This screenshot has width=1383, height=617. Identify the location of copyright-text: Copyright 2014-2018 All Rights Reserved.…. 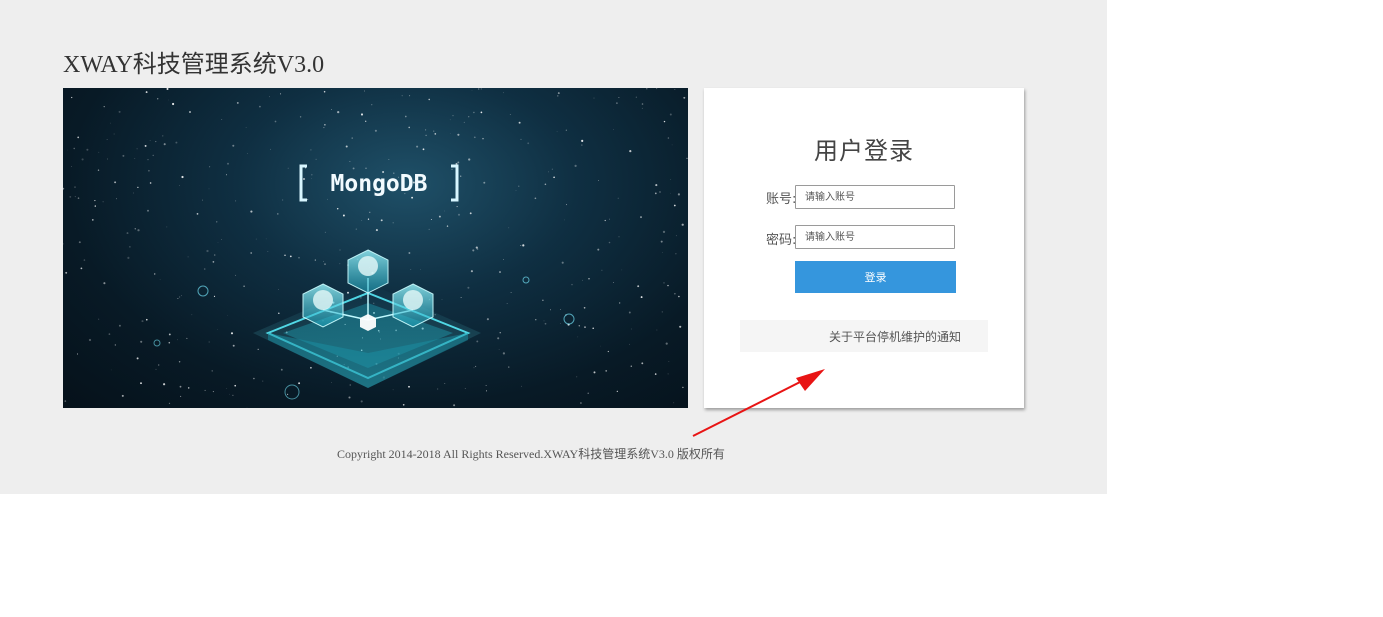
(531, 454).